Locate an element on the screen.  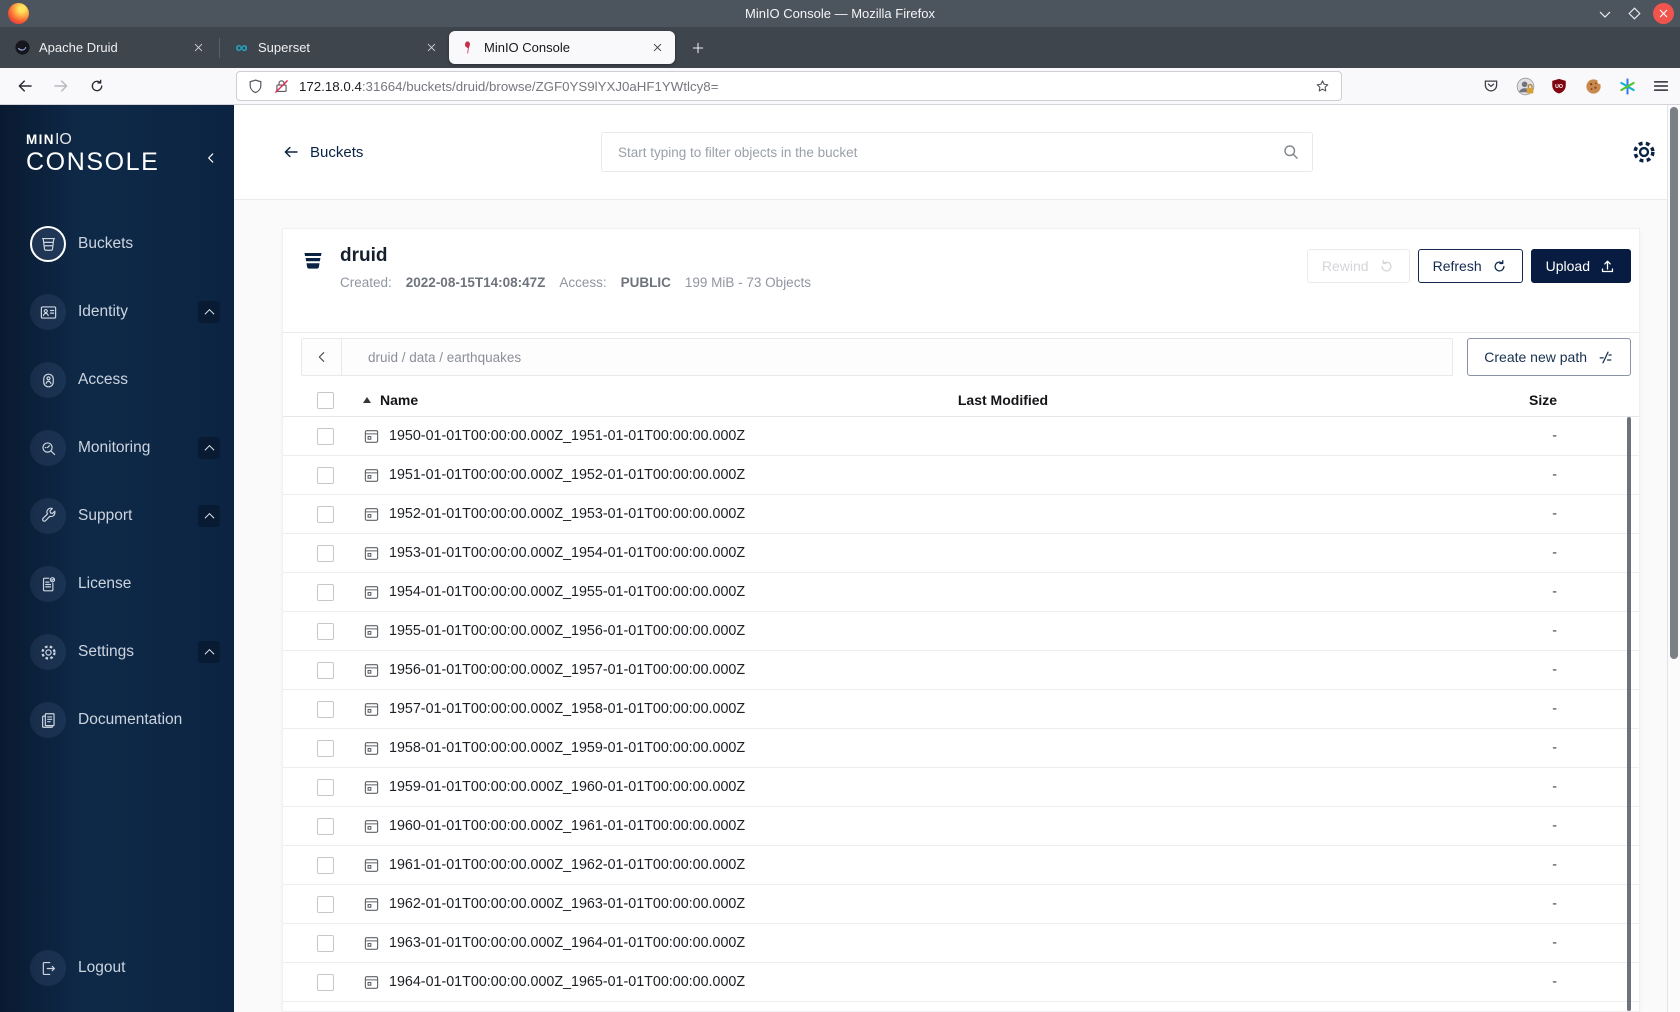
breadcrumb: druid / data / earthquakes is located at coordinates (431, 357).